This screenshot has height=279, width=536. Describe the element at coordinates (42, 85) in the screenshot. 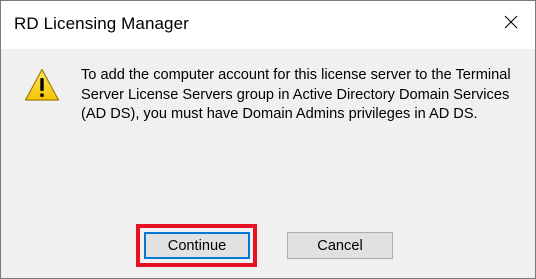

I see `warning-icon` at that location.